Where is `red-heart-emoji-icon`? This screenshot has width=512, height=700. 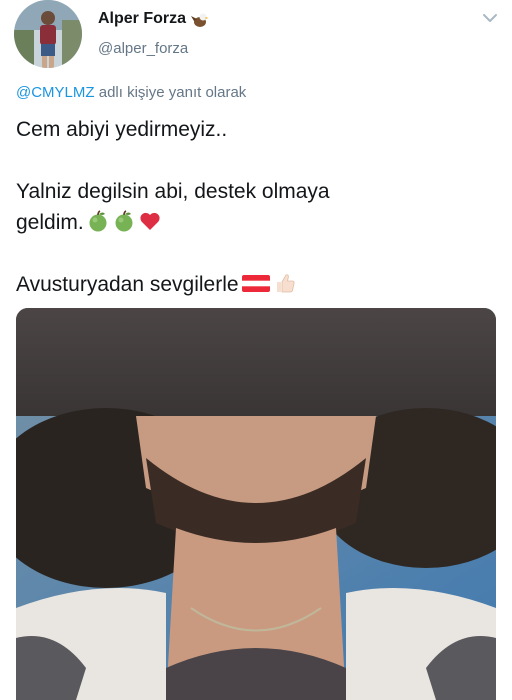 red-heart-emoji-icon is located at coordinates (150, 221).